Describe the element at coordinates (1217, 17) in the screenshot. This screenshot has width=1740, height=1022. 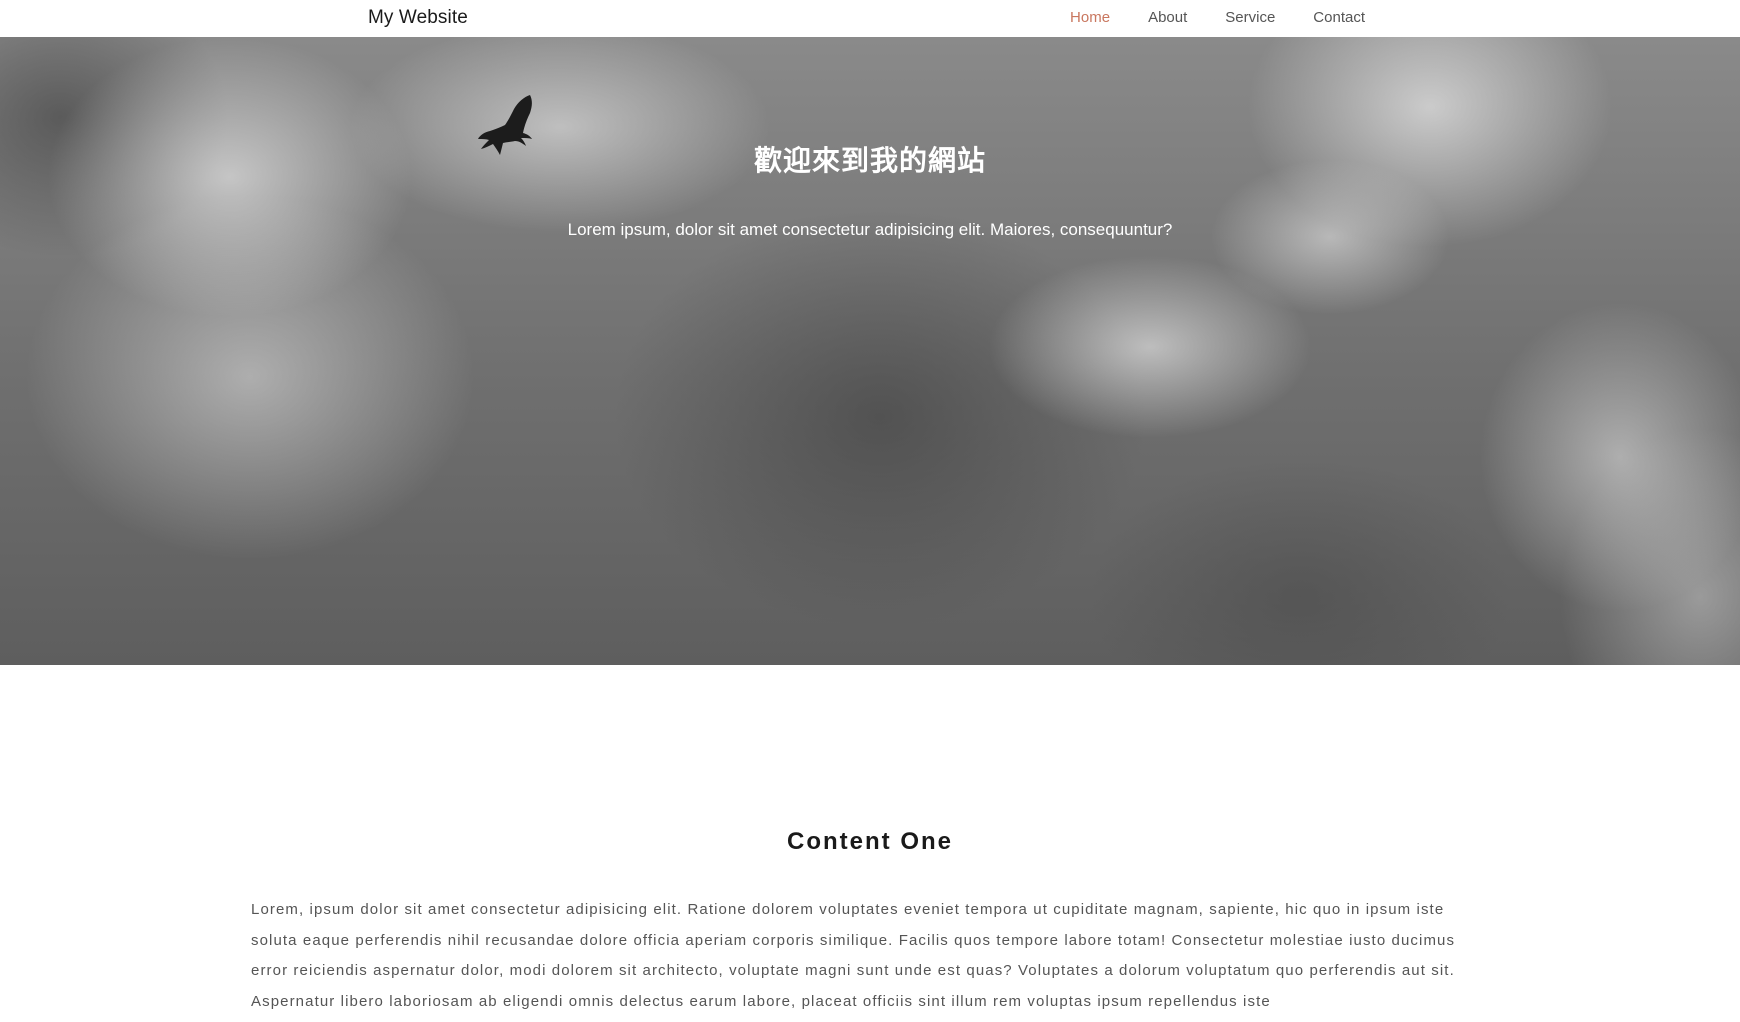
I see `nav-links: Home About Service Contact` at that location.